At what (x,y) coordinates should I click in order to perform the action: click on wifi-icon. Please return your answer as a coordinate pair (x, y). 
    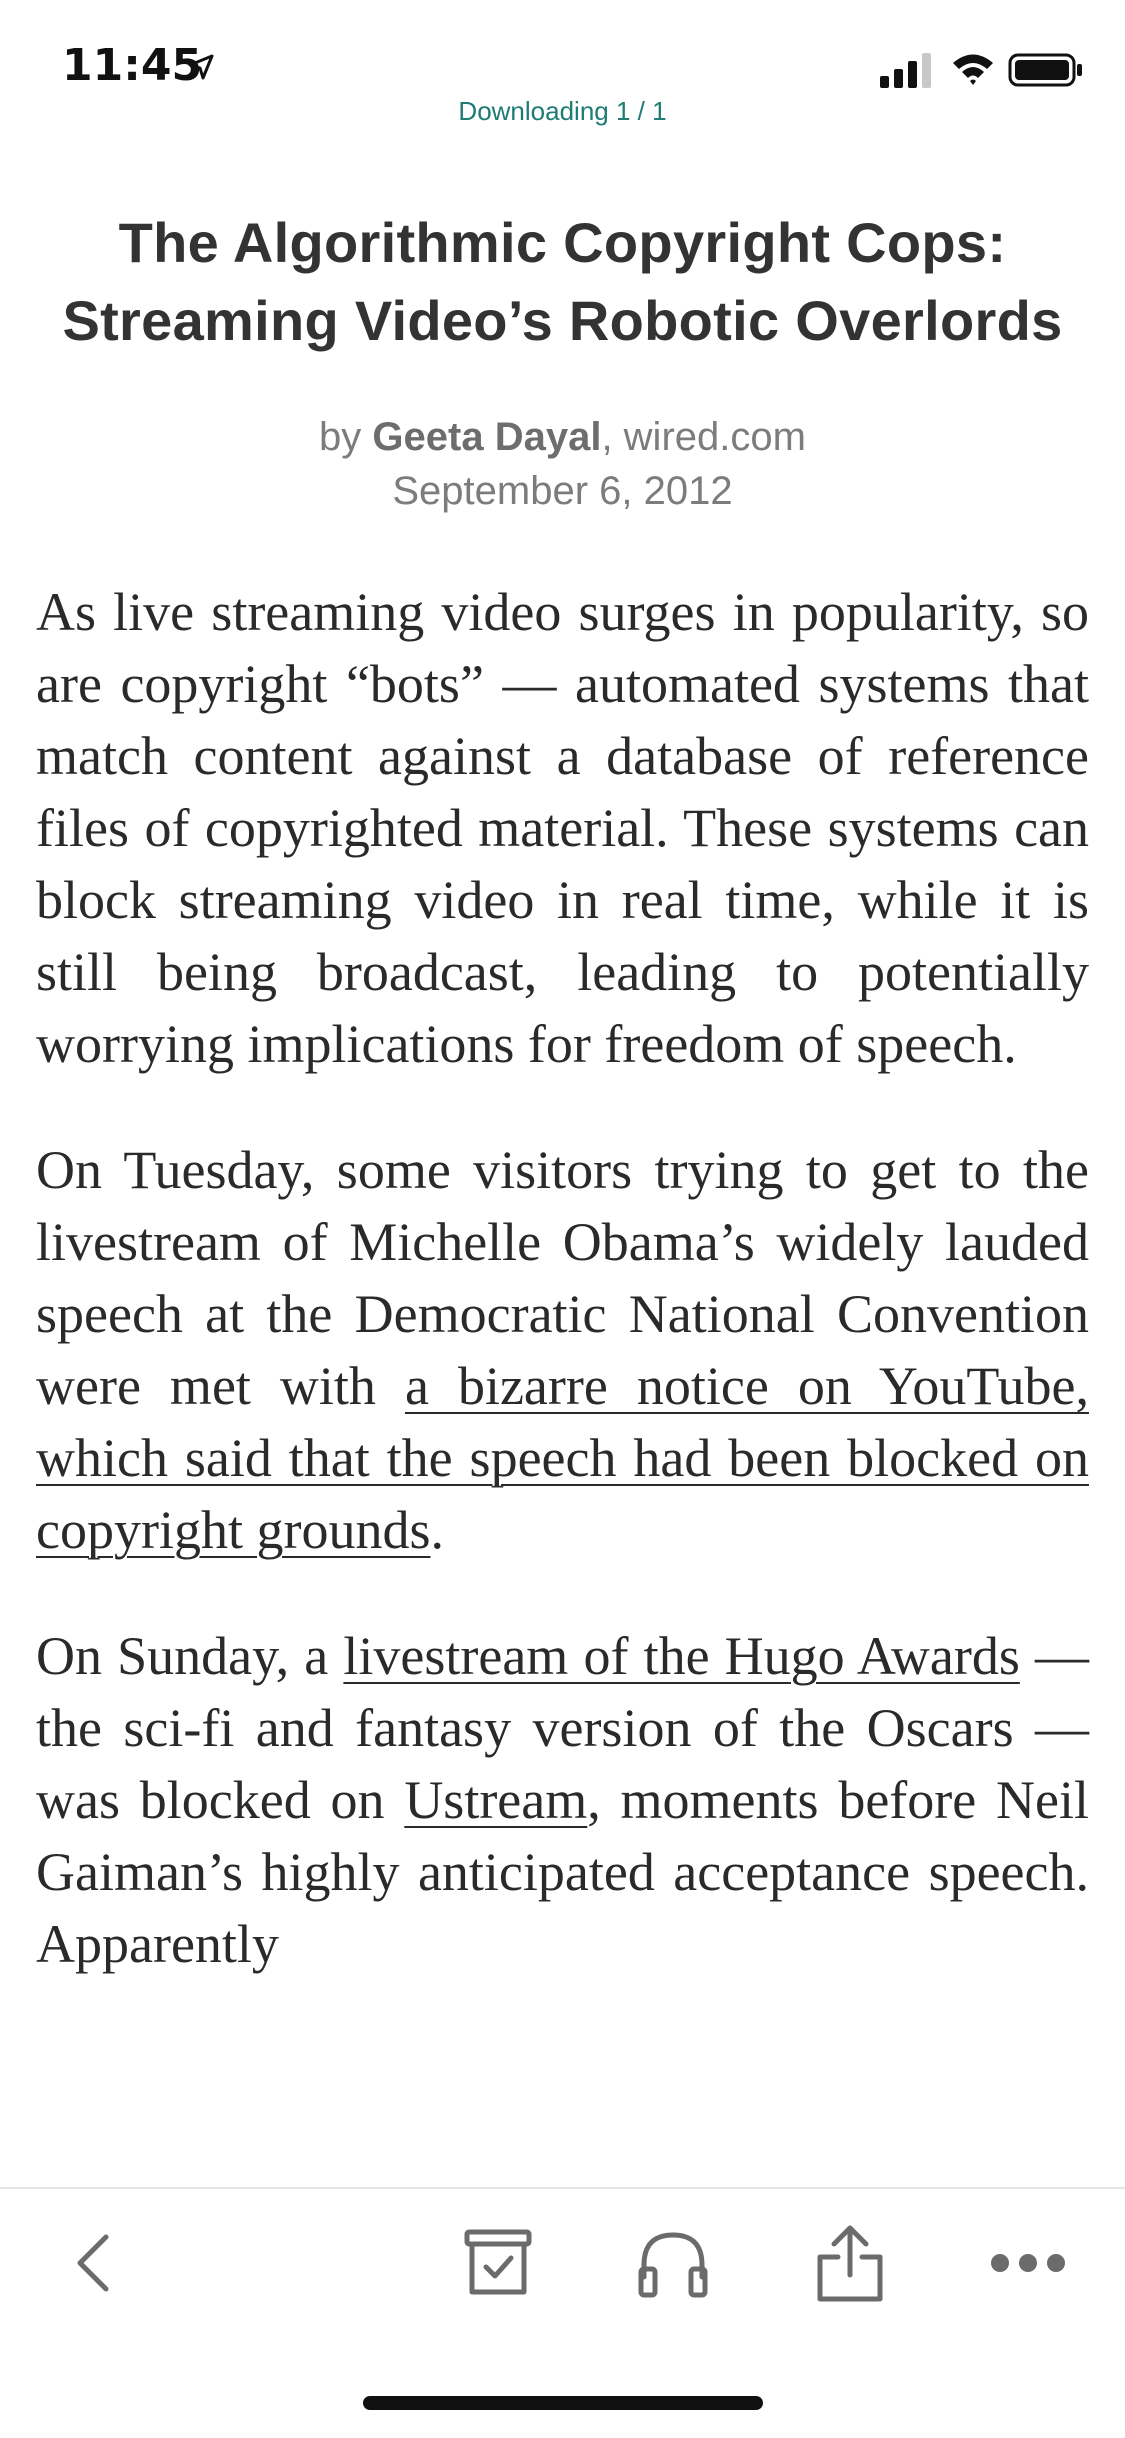
    Looking at the image, I should click on (973, 69).